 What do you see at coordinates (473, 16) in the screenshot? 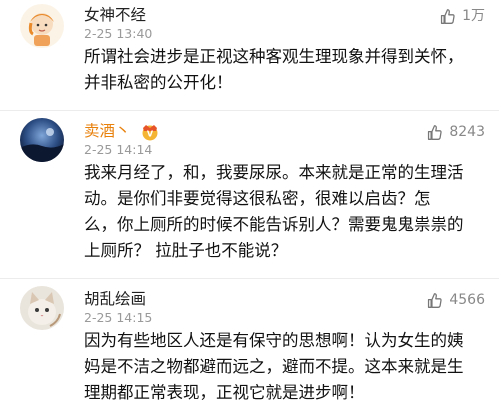
I see `like-count: 1万` at bounding box center [473, 16].